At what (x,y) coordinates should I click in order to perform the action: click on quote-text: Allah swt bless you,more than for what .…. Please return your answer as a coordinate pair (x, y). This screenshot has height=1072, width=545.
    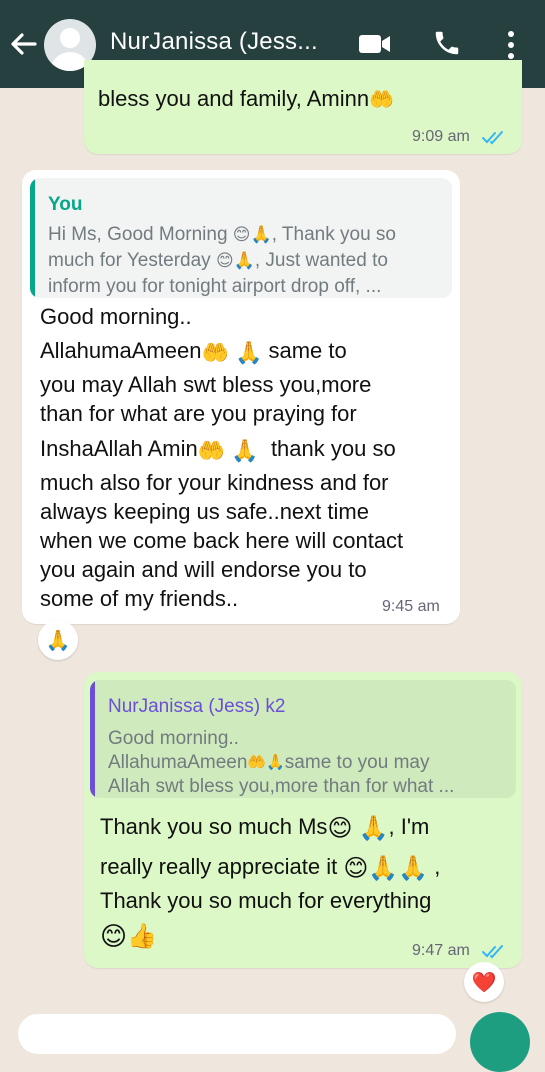
    Looking at the image, I should click on (281, 786).